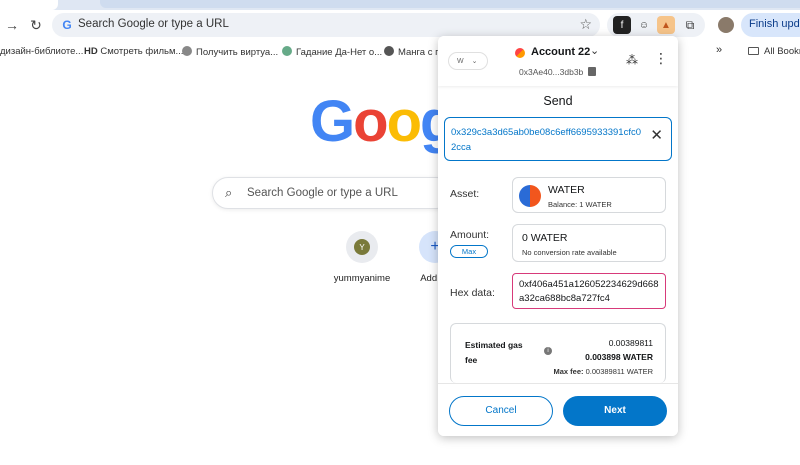 The width and height of the screenshot is (800, 465). What do you see at coordinates (548, 351) in the screenshot?
I see `info-icon: i` at bounding box center [548, 351].